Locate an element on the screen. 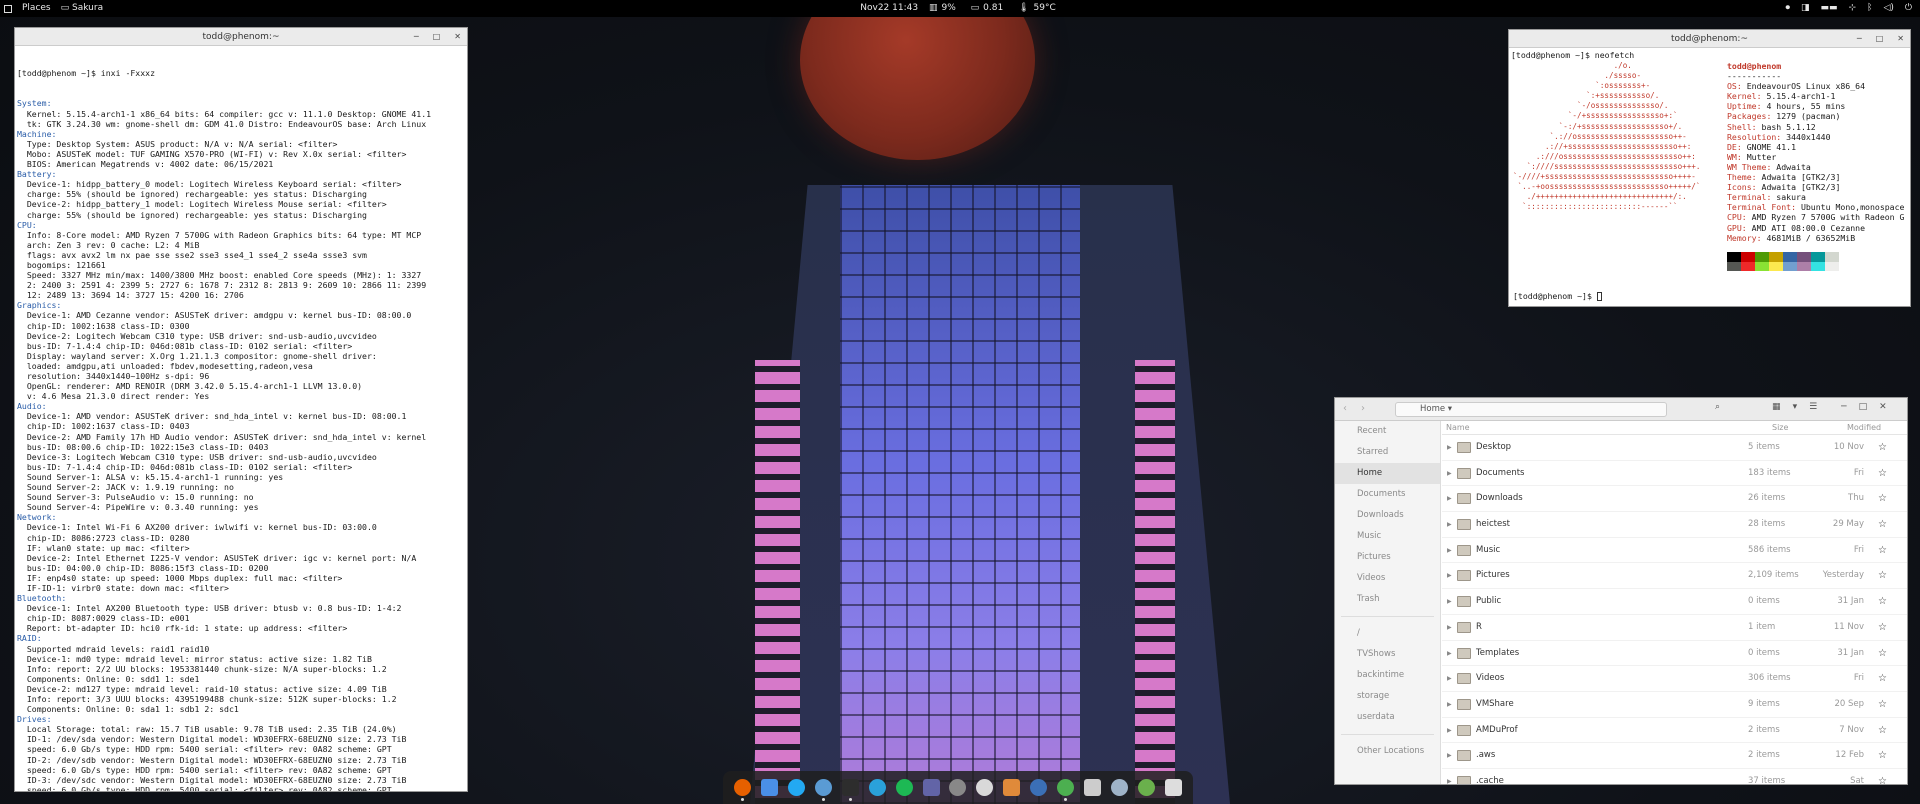 The width and height of the screenshot is (1920, 804). modified-column-header: Modified is located at coordinates (1864, 428).